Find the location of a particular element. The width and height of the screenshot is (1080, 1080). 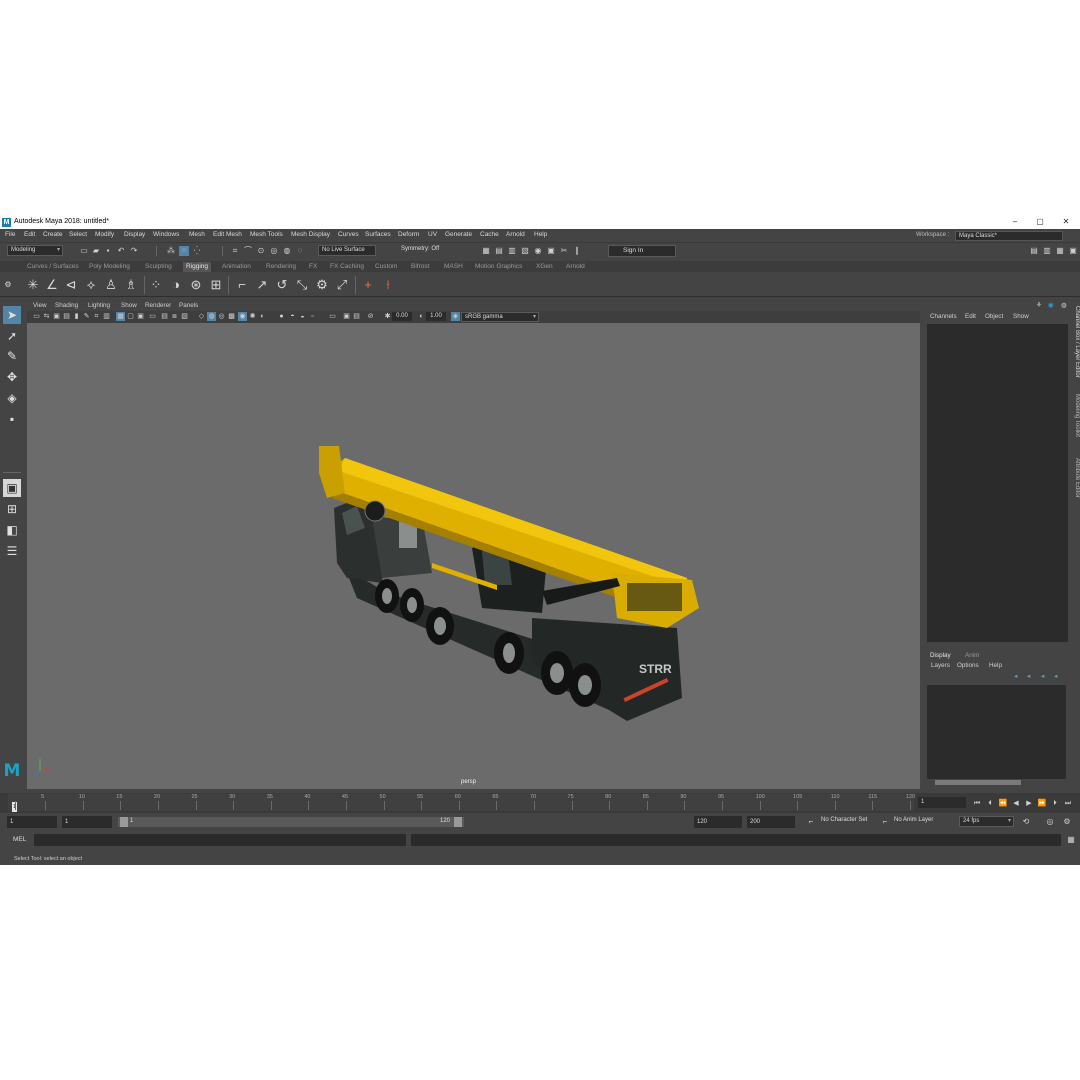

channel-box-menu-object: Object is located at coordinates (994, 316).